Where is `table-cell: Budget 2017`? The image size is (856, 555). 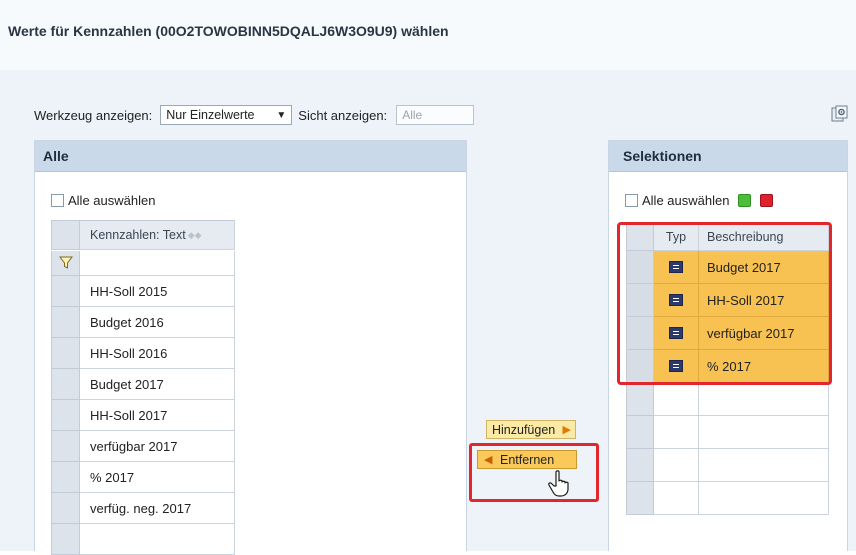 table-cell: Budget 2017 is located at coordinates (157, 384).